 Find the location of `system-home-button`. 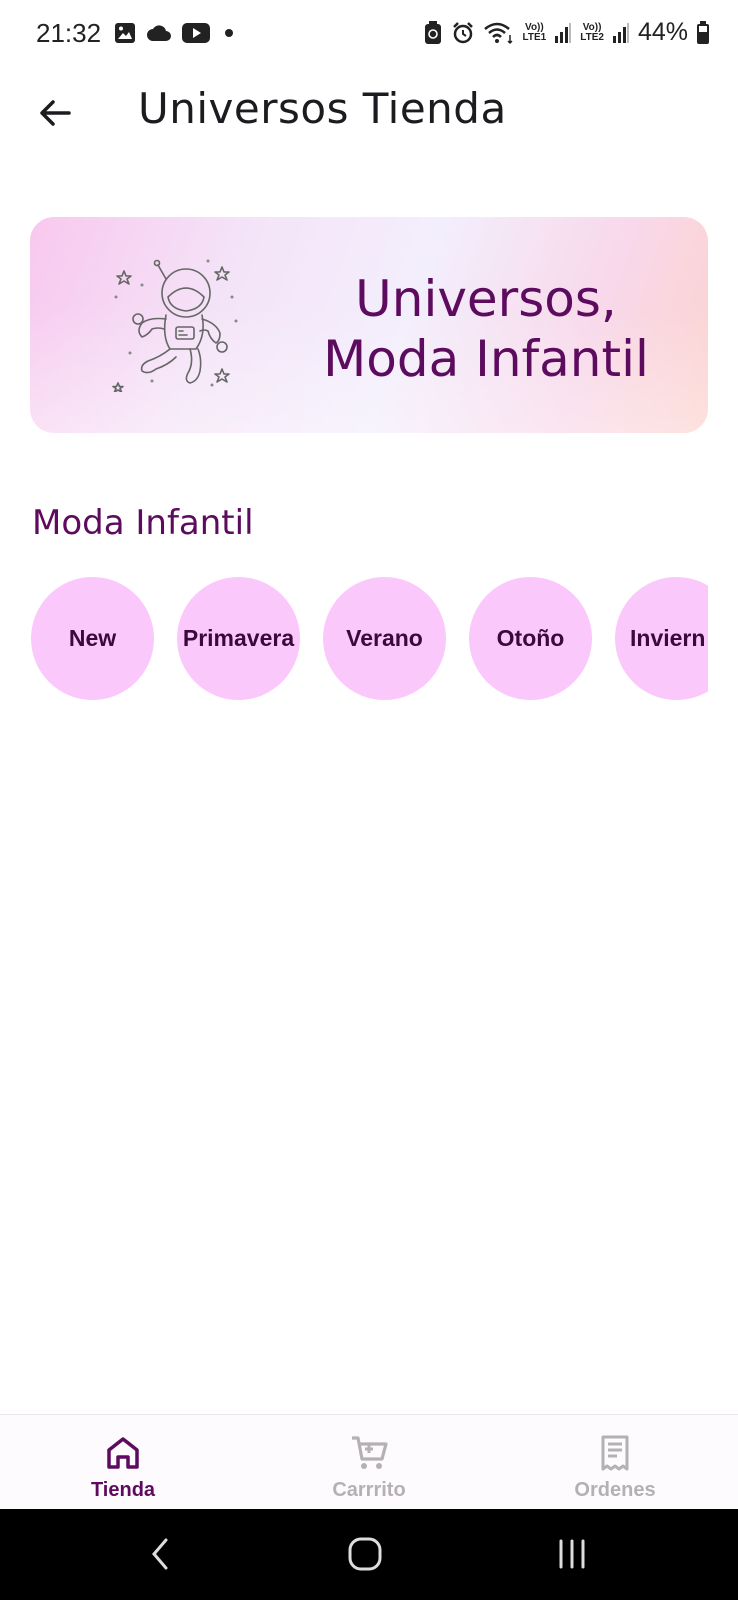

system-home-button is located at coordinates (365, 1554).